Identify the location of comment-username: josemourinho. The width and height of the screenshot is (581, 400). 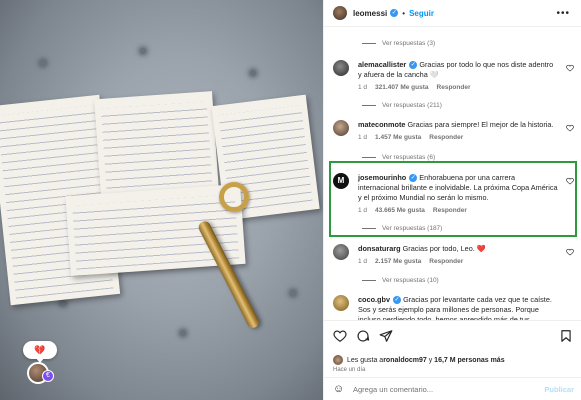
(382, 177).